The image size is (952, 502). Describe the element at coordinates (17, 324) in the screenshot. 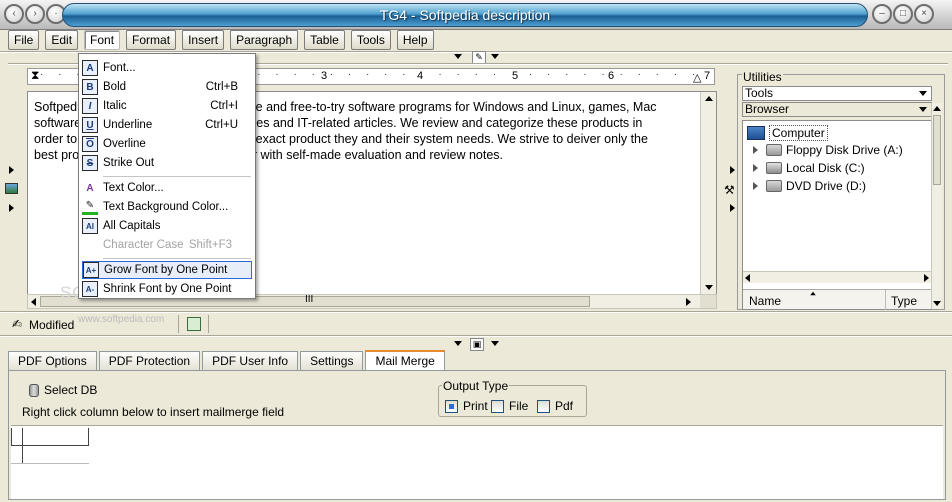

I see `modified-icon: ✍` at that location.